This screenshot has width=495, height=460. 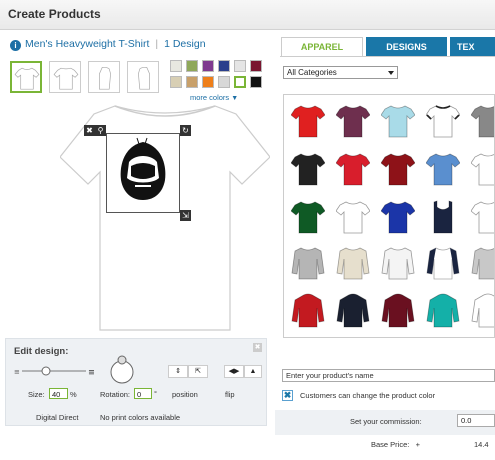 What do you see at coordinates (388, 375) in the screenshot?
I see `product-name-field: Enter your product's name` at bounding box center [388, 375].